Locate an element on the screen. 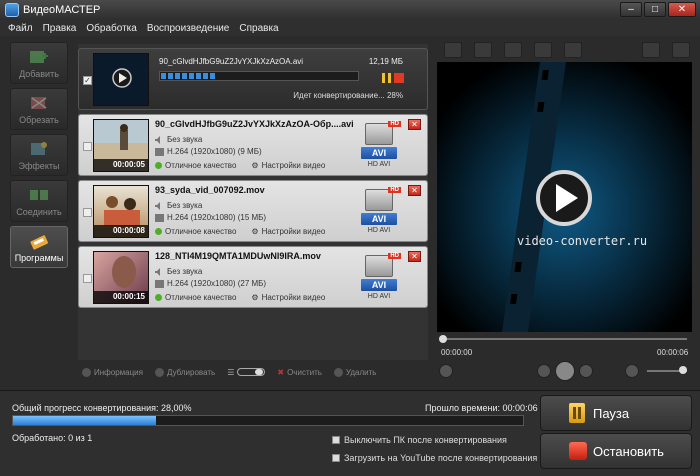  stop-label: Остановить is located at coordinates (628, 451).